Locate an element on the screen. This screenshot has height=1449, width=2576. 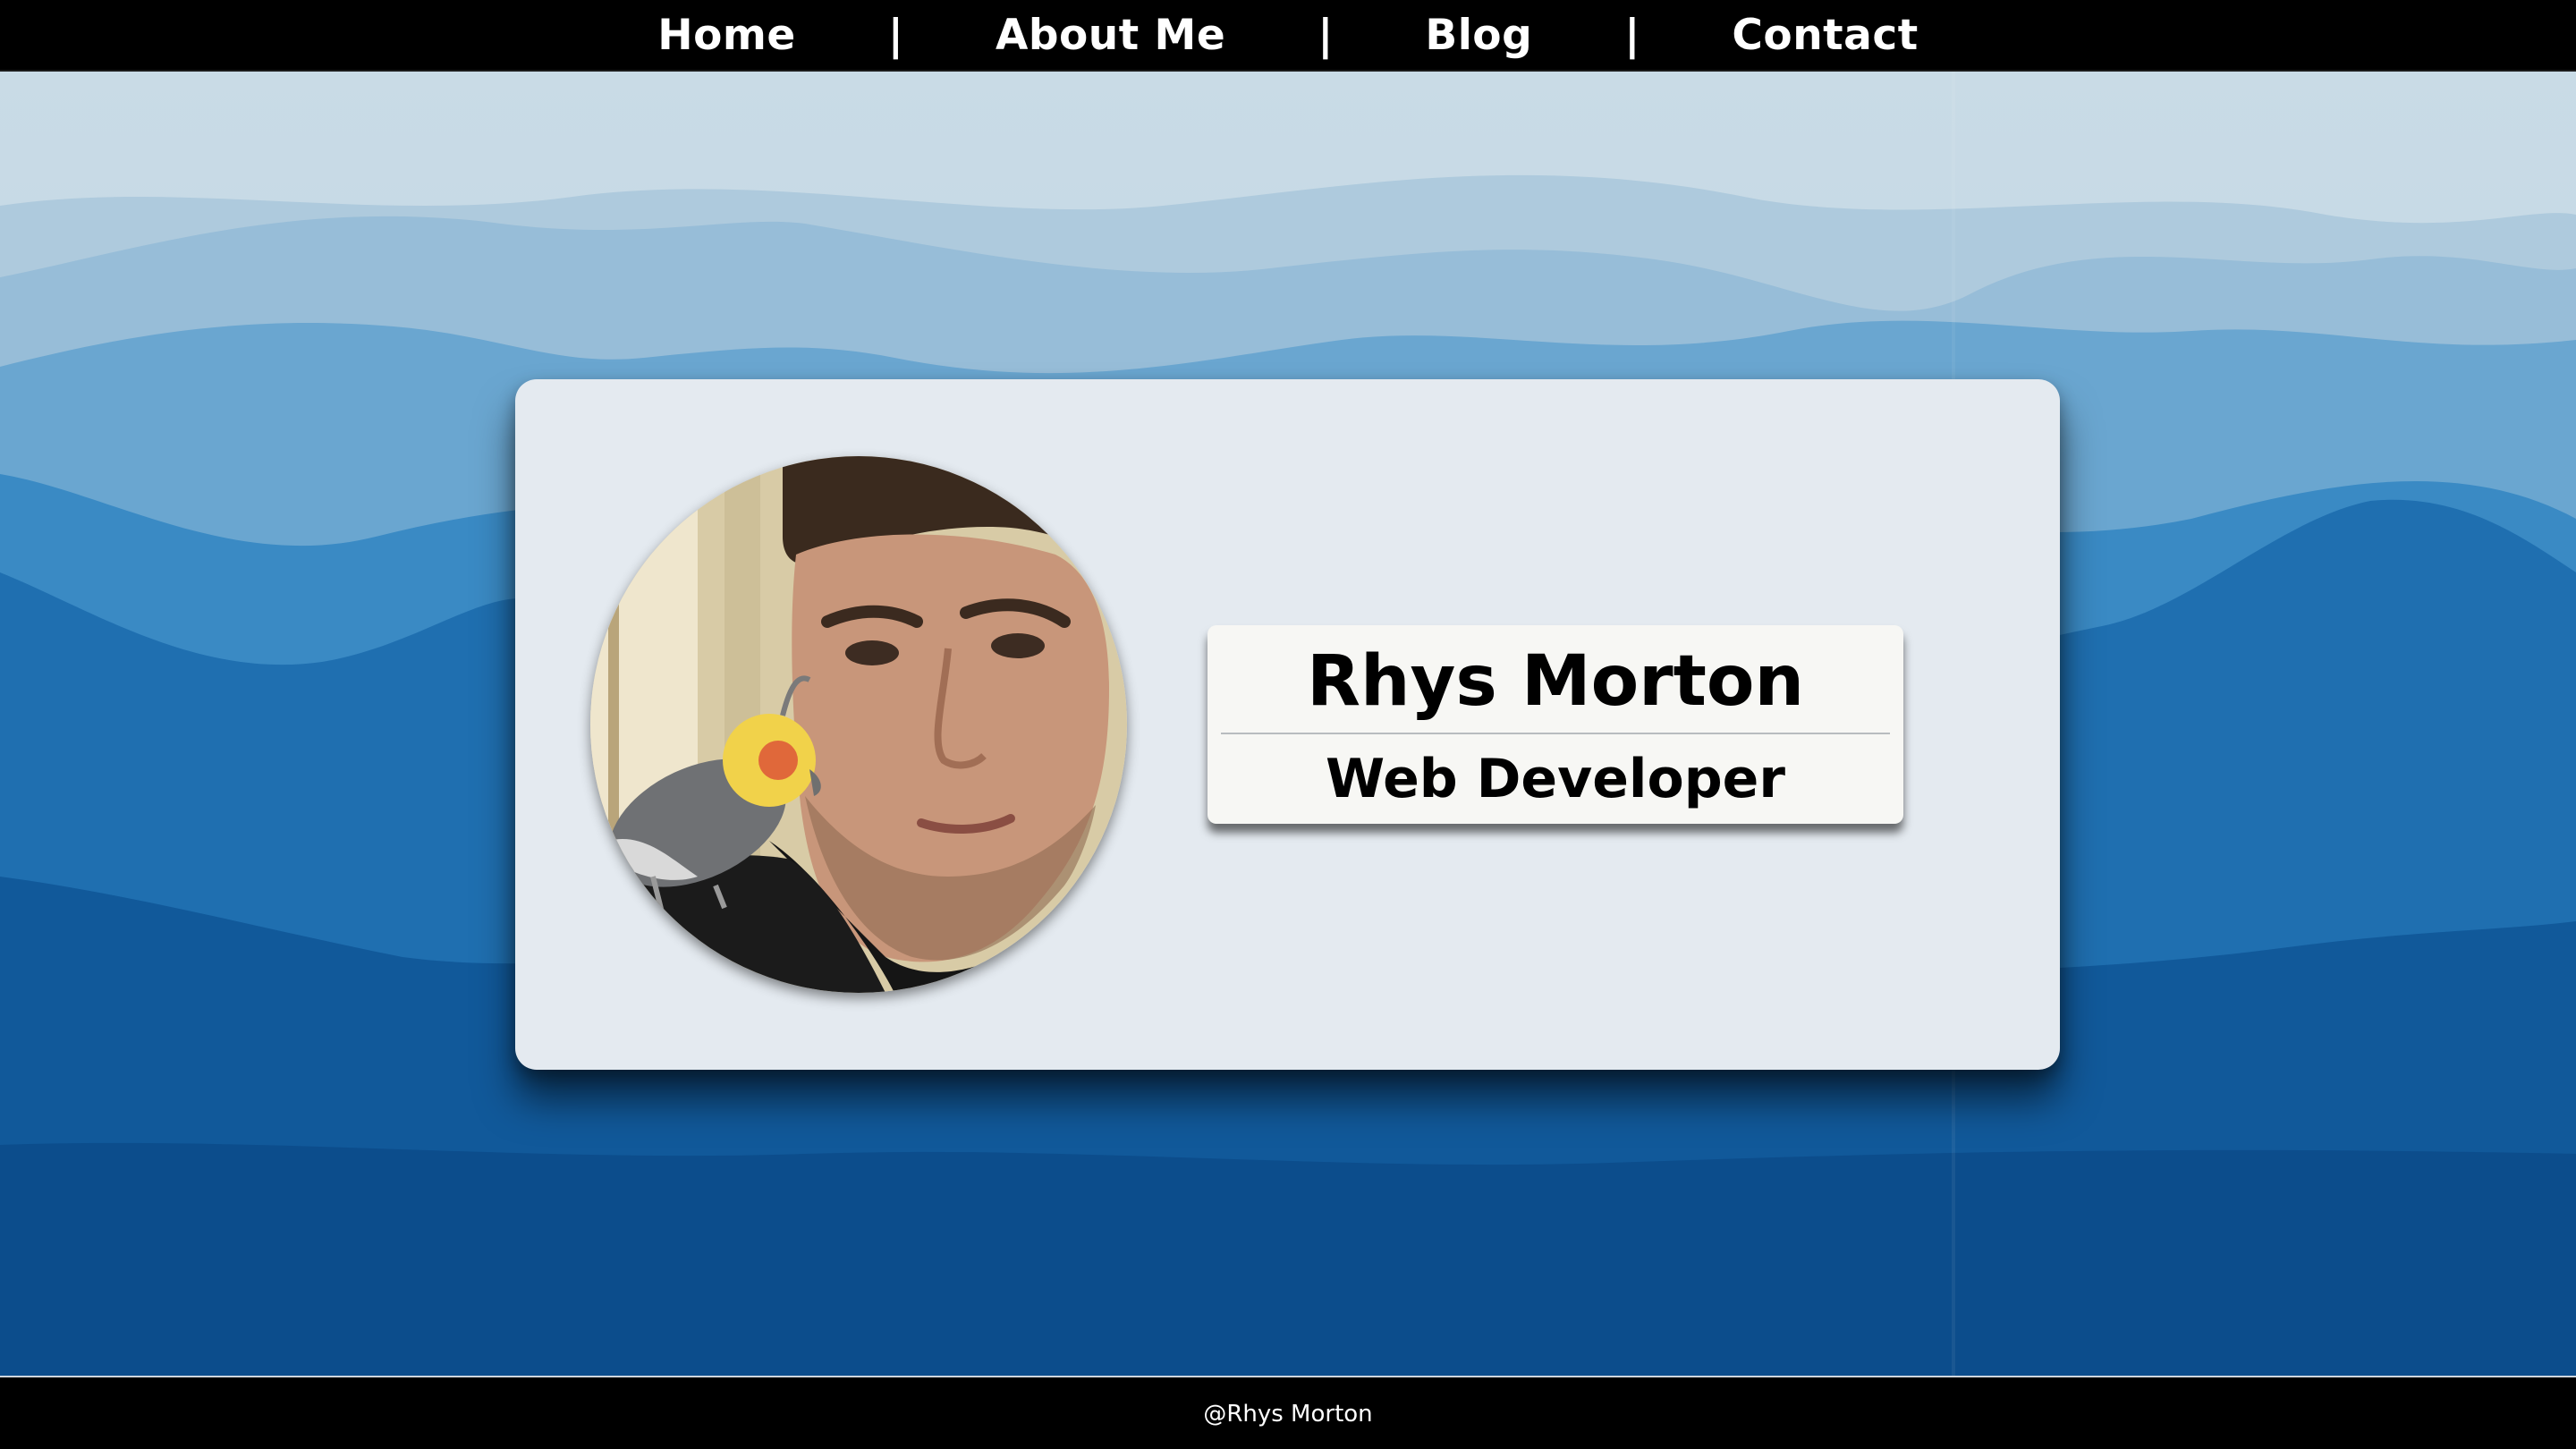
nav-link-contact: Contact is located at coordinates (1825, 35).